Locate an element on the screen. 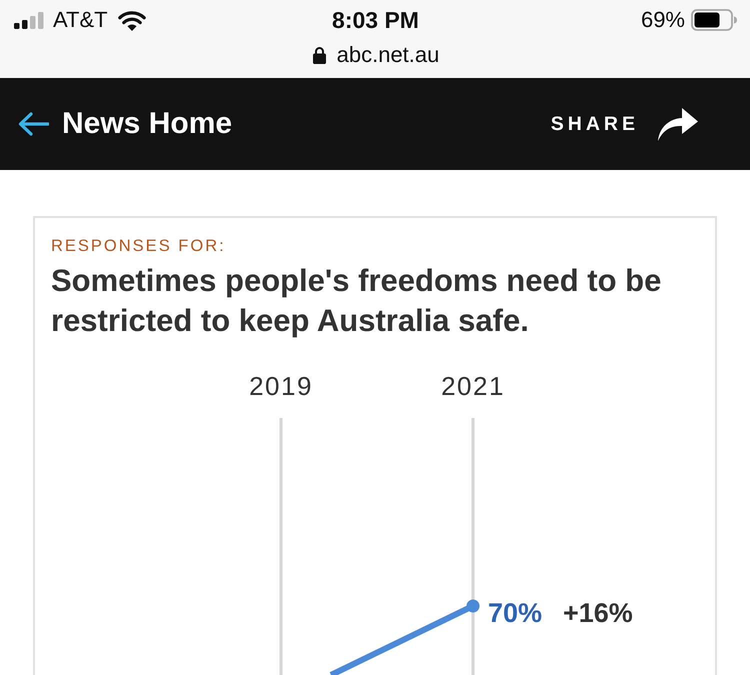  value-label: 70% is located at coordinates (515, 613).